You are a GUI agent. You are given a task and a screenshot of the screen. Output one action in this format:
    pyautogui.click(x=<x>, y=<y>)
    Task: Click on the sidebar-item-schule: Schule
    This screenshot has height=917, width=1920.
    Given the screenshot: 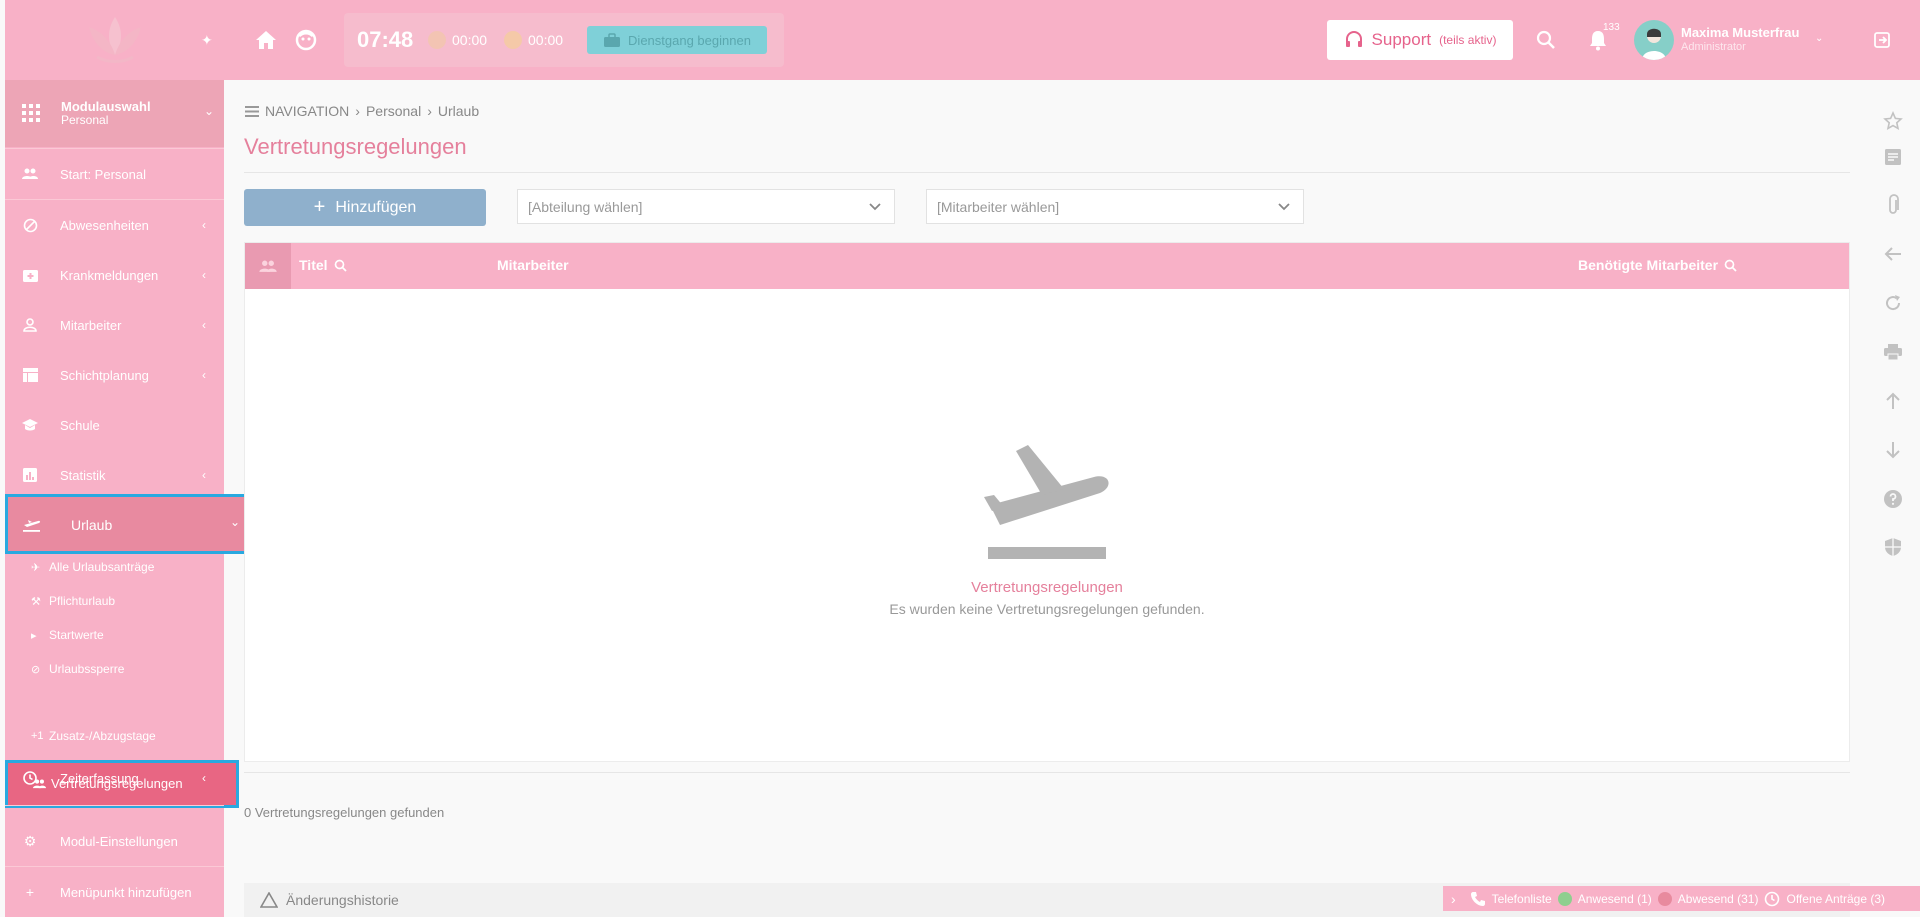 What is the action you would take?
    pyautogui.click(x=114, y=425)
    